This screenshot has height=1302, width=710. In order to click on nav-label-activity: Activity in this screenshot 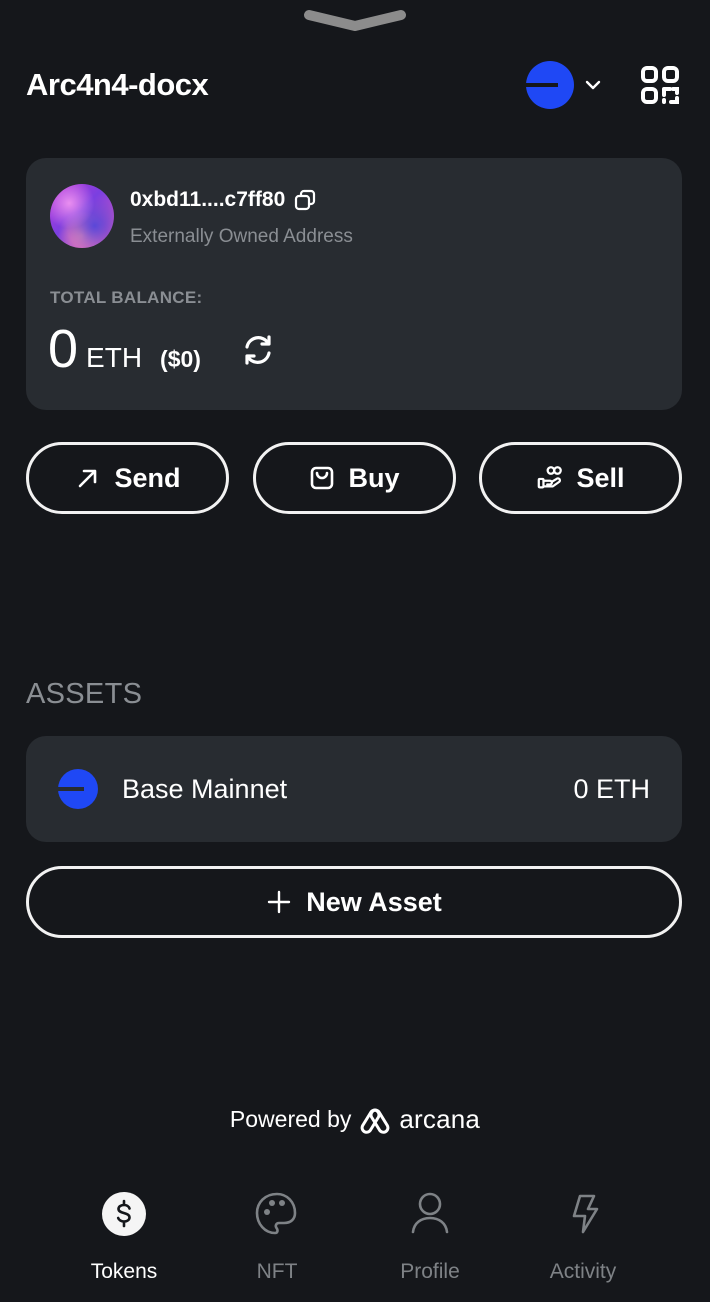, I will do `click(583, 1271)`.